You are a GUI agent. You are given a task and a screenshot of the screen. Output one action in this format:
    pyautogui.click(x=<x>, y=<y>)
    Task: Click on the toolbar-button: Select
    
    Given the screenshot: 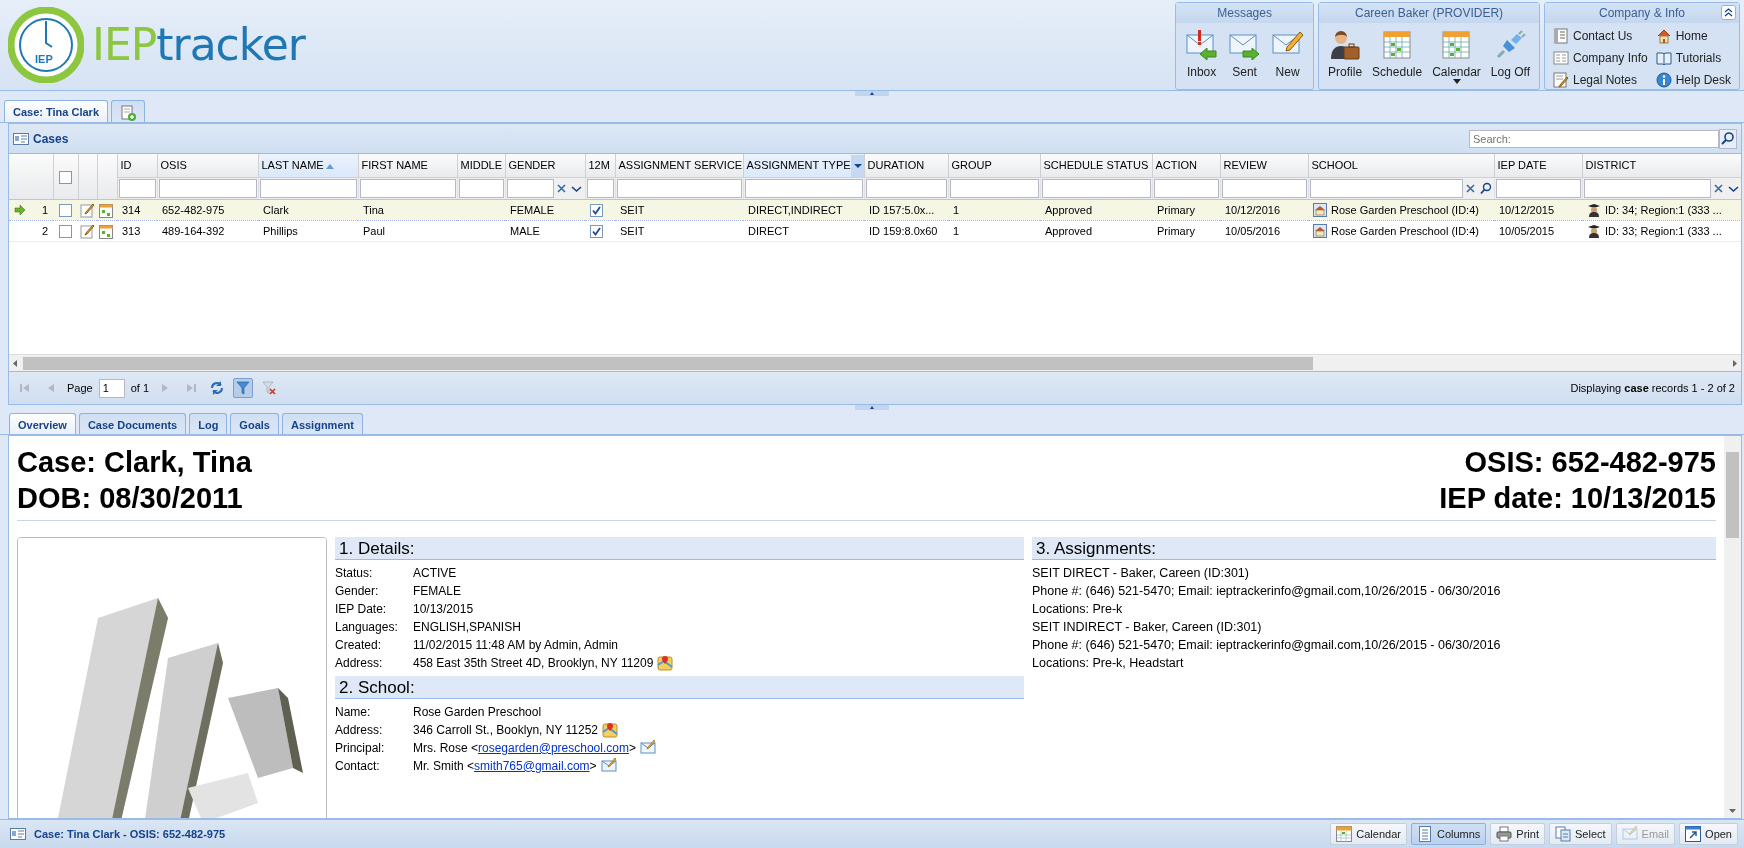 What is the action you would take?
    pyautogui.click(x=1580, y=834)
    